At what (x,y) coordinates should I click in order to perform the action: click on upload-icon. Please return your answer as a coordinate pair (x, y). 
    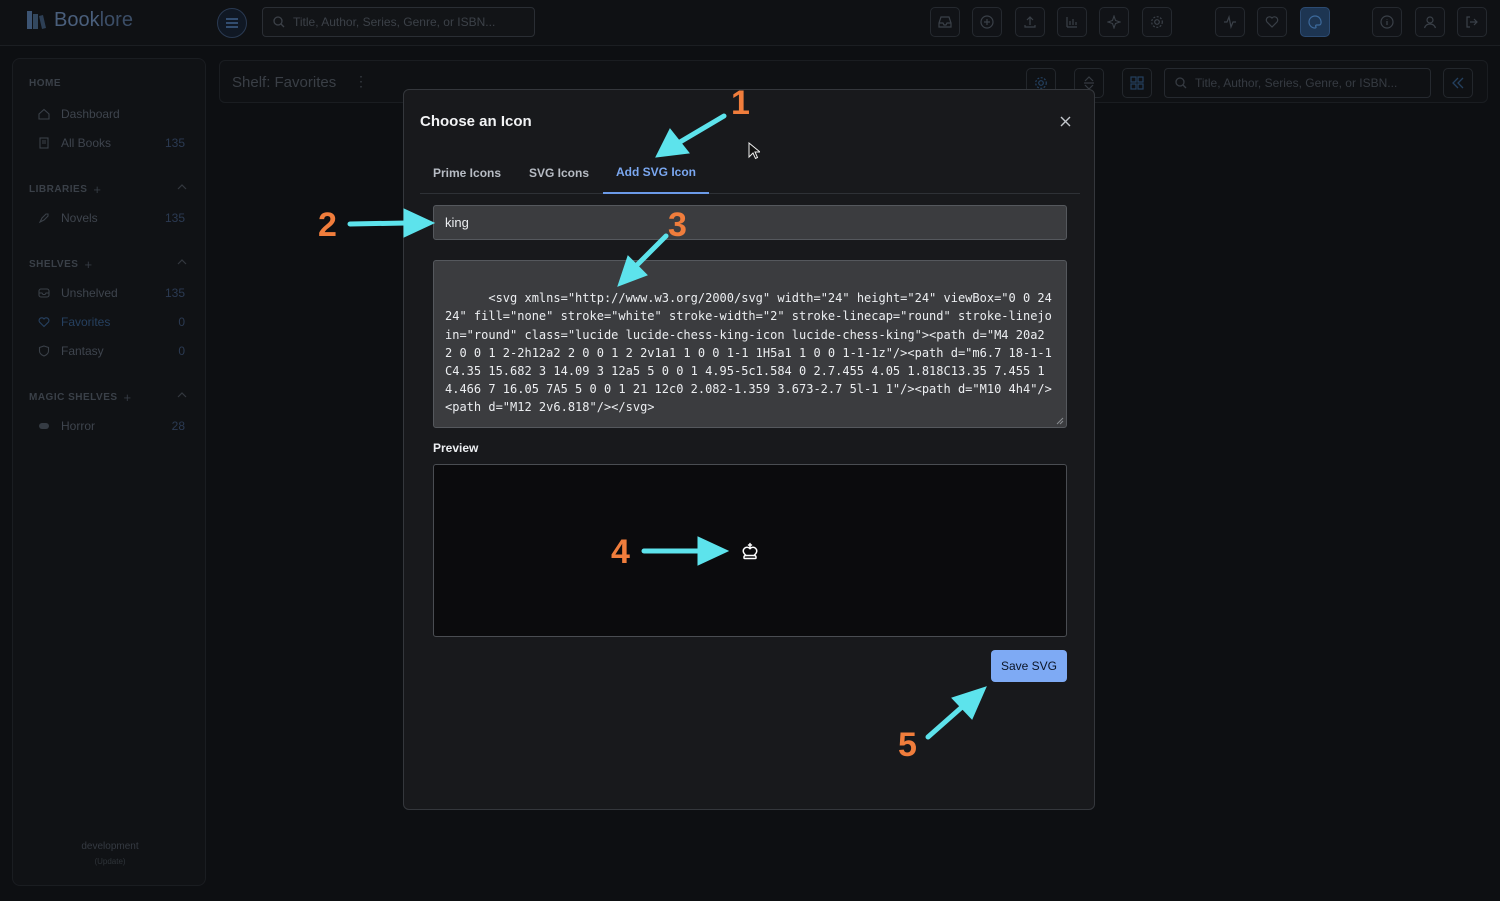
    Looking at the image, I should click on (1030, 22).